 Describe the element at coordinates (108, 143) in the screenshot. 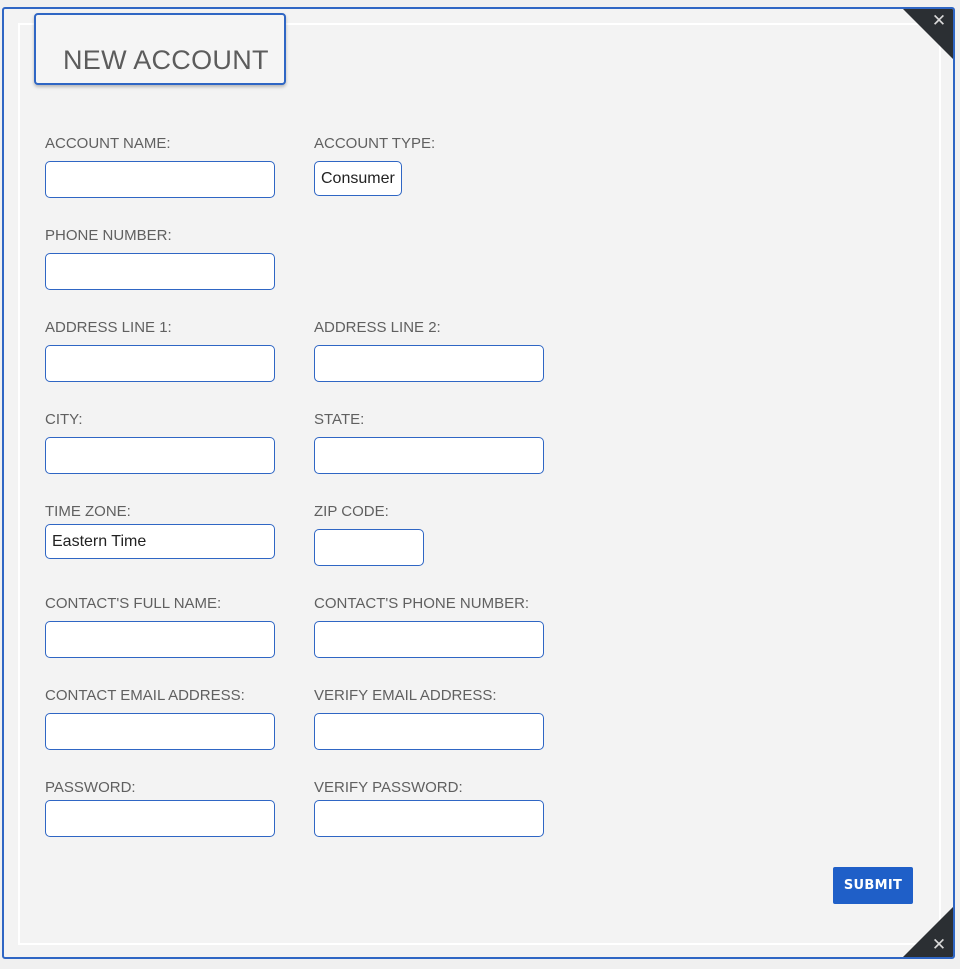

I see `account-name-label: ACCOUNT NAME:` at that location.